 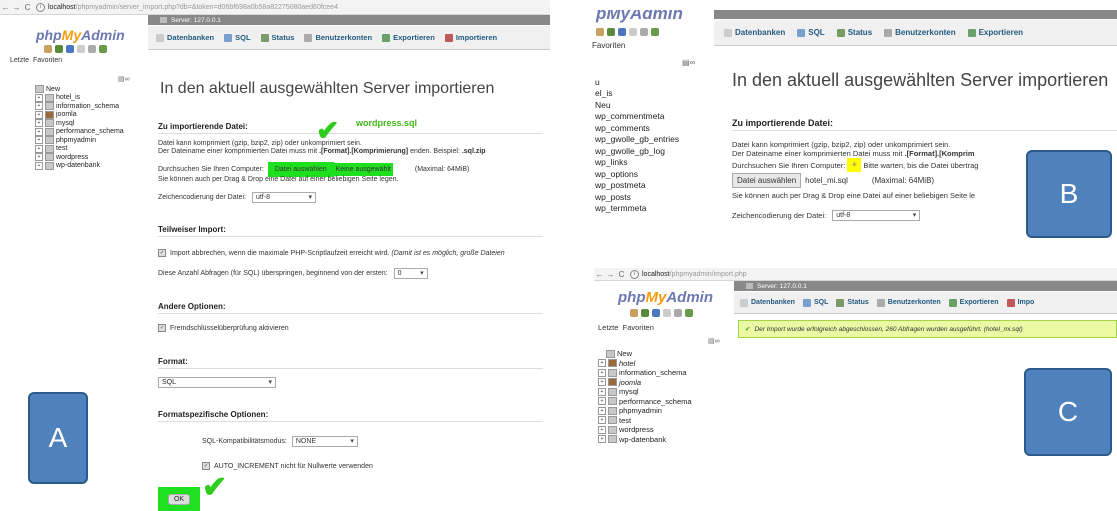 I want to click on skip-input: 0, so click(x=410, y=273).